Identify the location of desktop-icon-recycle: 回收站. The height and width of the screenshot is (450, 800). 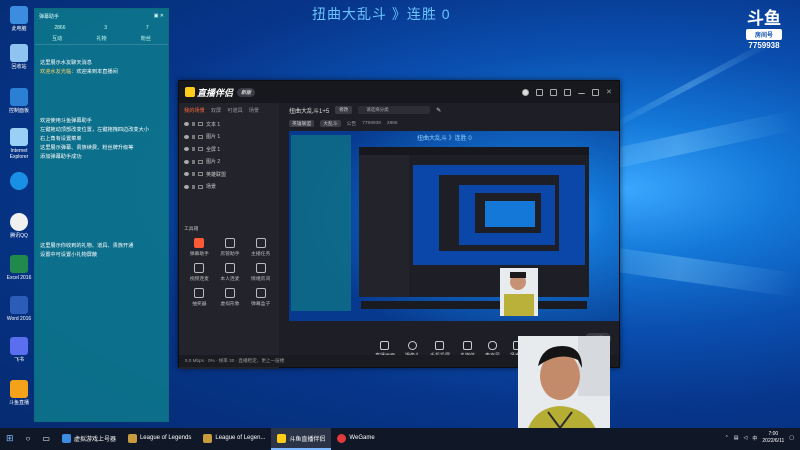
(19, 57).